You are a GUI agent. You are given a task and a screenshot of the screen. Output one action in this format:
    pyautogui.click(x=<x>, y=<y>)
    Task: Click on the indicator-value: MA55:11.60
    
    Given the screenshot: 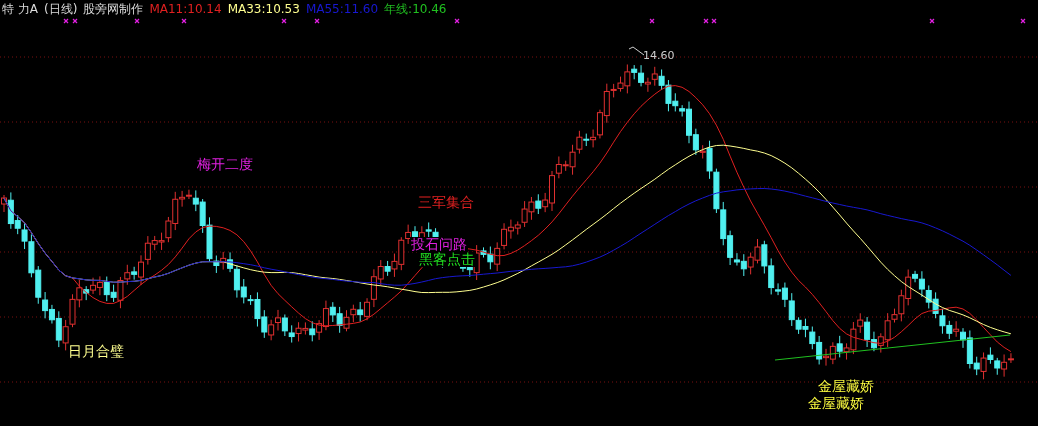 What is the action you would take?
    pyautogui.click(x=342, y=9)
    